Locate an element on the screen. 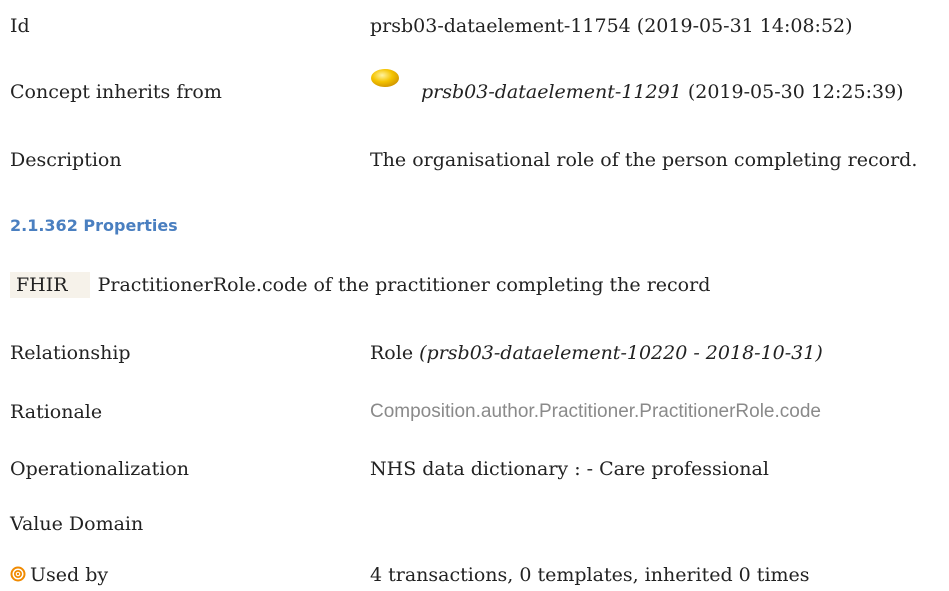  relationship-label: Relationship is located at coordinates (70, 353).